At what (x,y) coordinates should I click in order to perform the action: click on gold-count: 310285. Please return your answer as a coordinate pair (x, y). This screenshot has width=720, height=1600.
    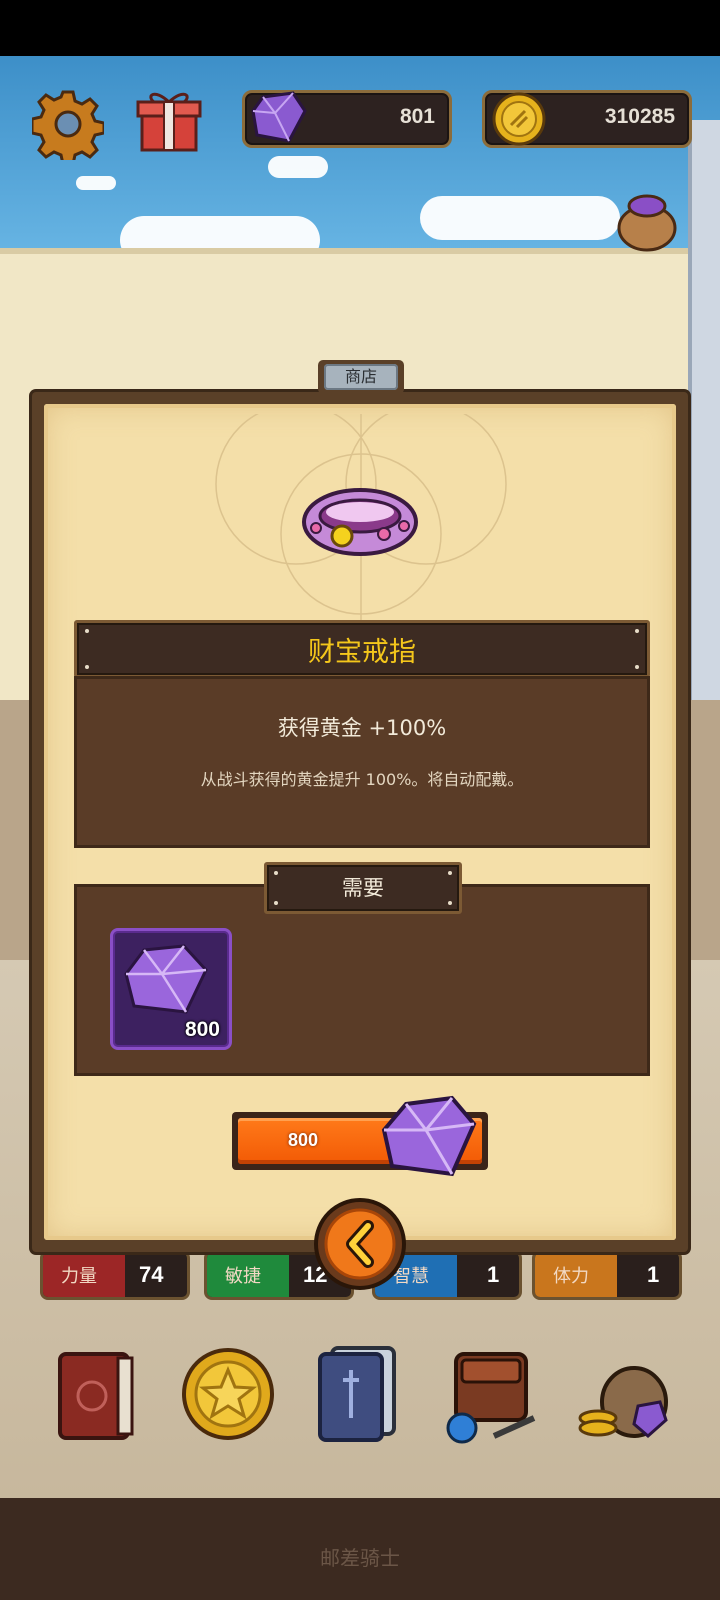
    Looking at the image, I should click on (639, 116).